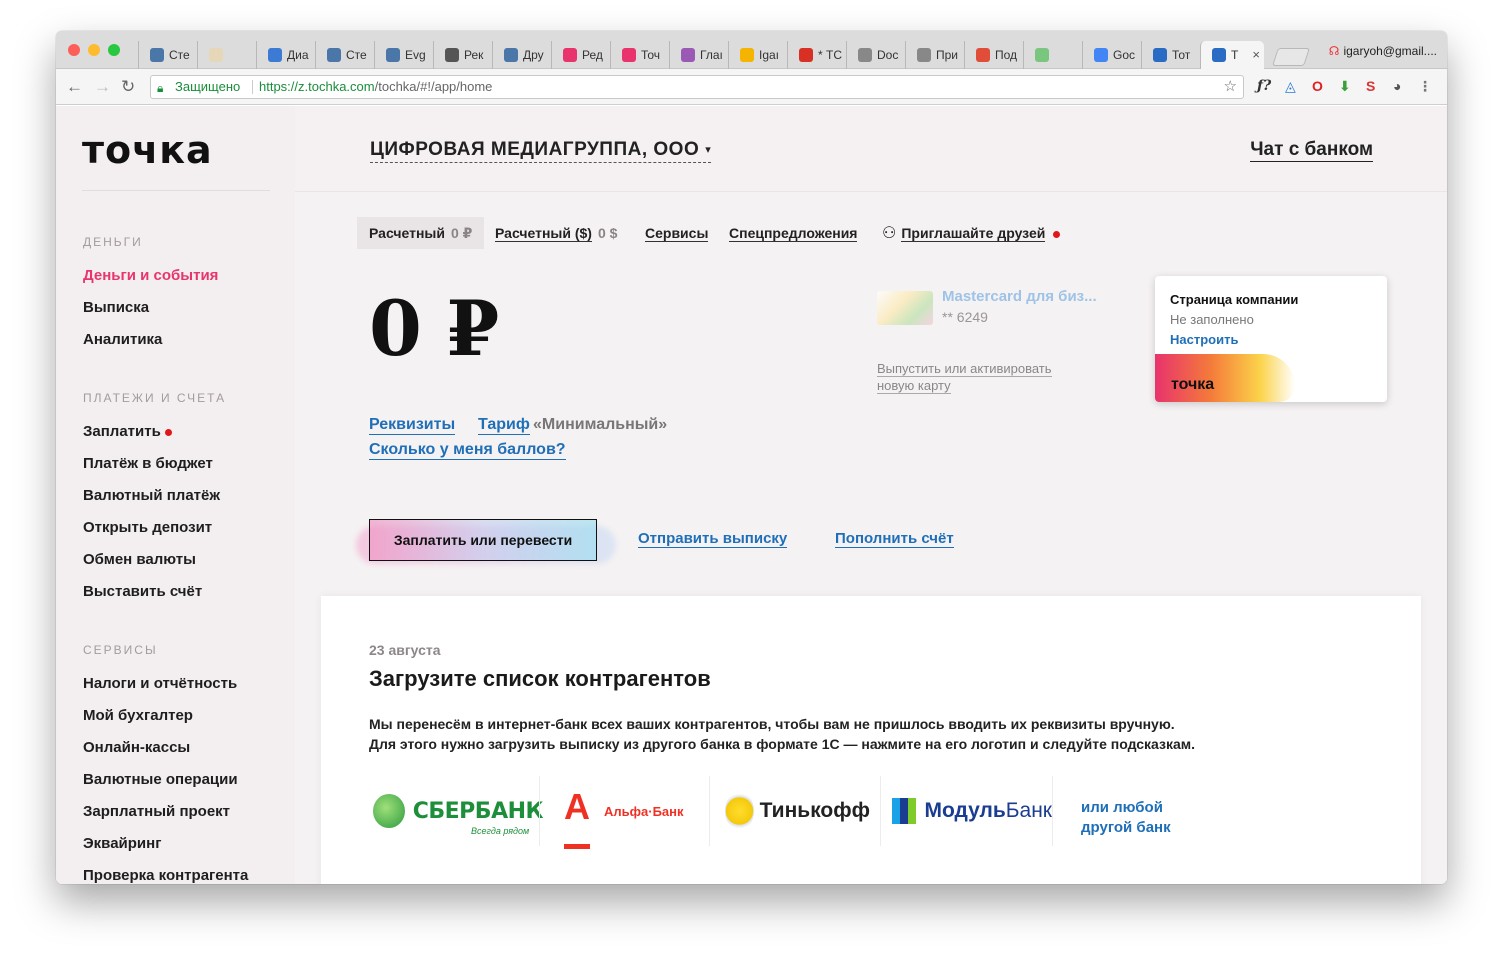 The width and height of the screenshot is (1503, 965). I want to click on browser-tab: Goc, so click(1111, 55).